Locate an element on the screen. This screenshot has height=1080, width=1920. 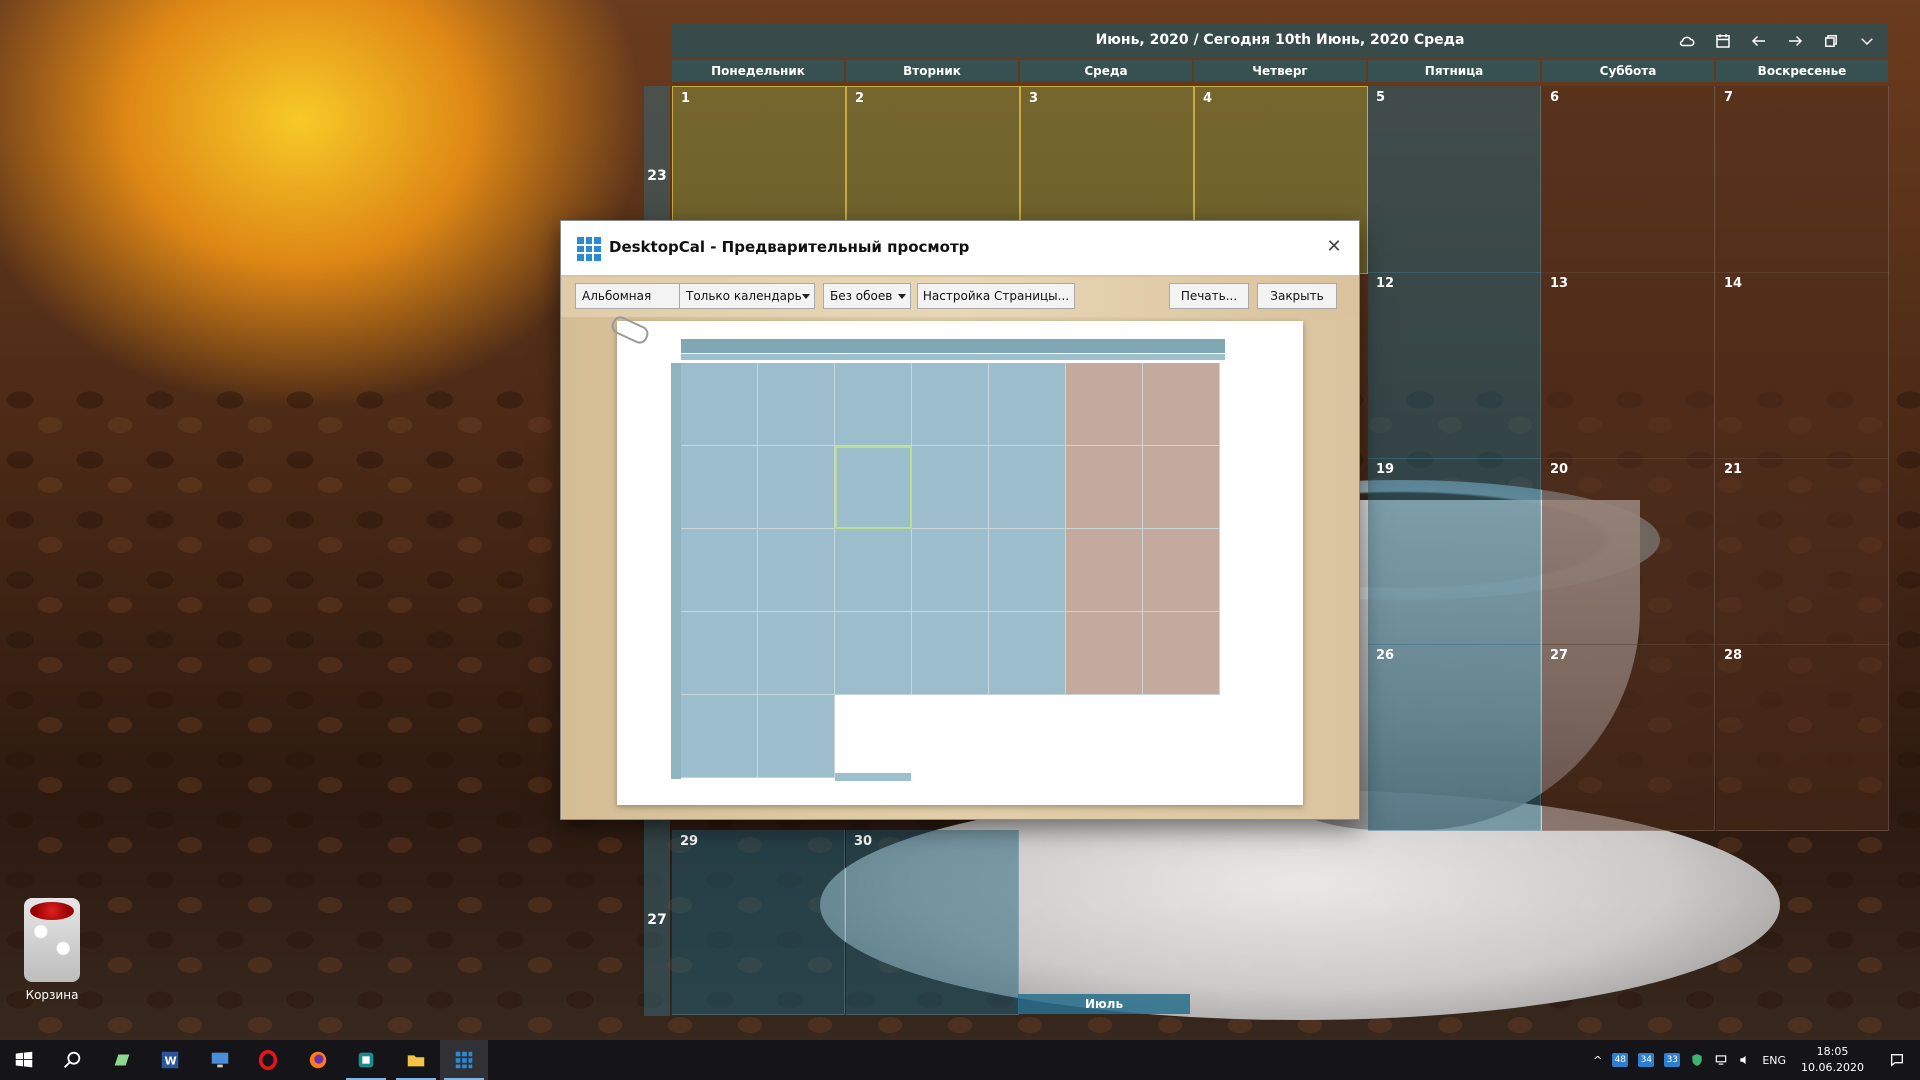
day-cell: 13 is located at coordinates (1628, 365).